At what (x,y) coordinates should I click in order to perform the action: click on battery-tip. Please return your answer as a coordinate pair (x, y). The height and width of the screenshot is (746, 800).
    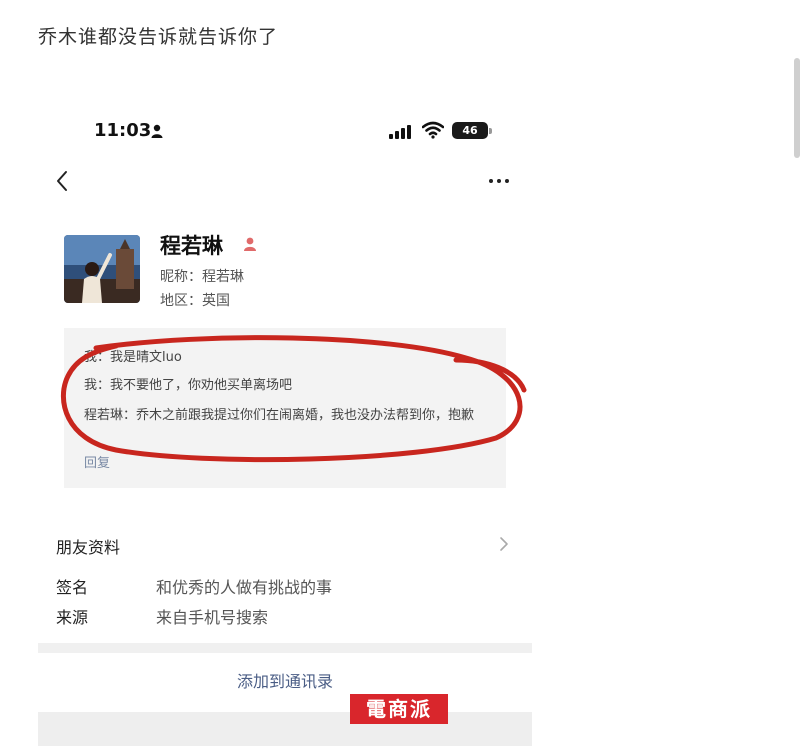
    Looking at the image, I should click on (490, 131).